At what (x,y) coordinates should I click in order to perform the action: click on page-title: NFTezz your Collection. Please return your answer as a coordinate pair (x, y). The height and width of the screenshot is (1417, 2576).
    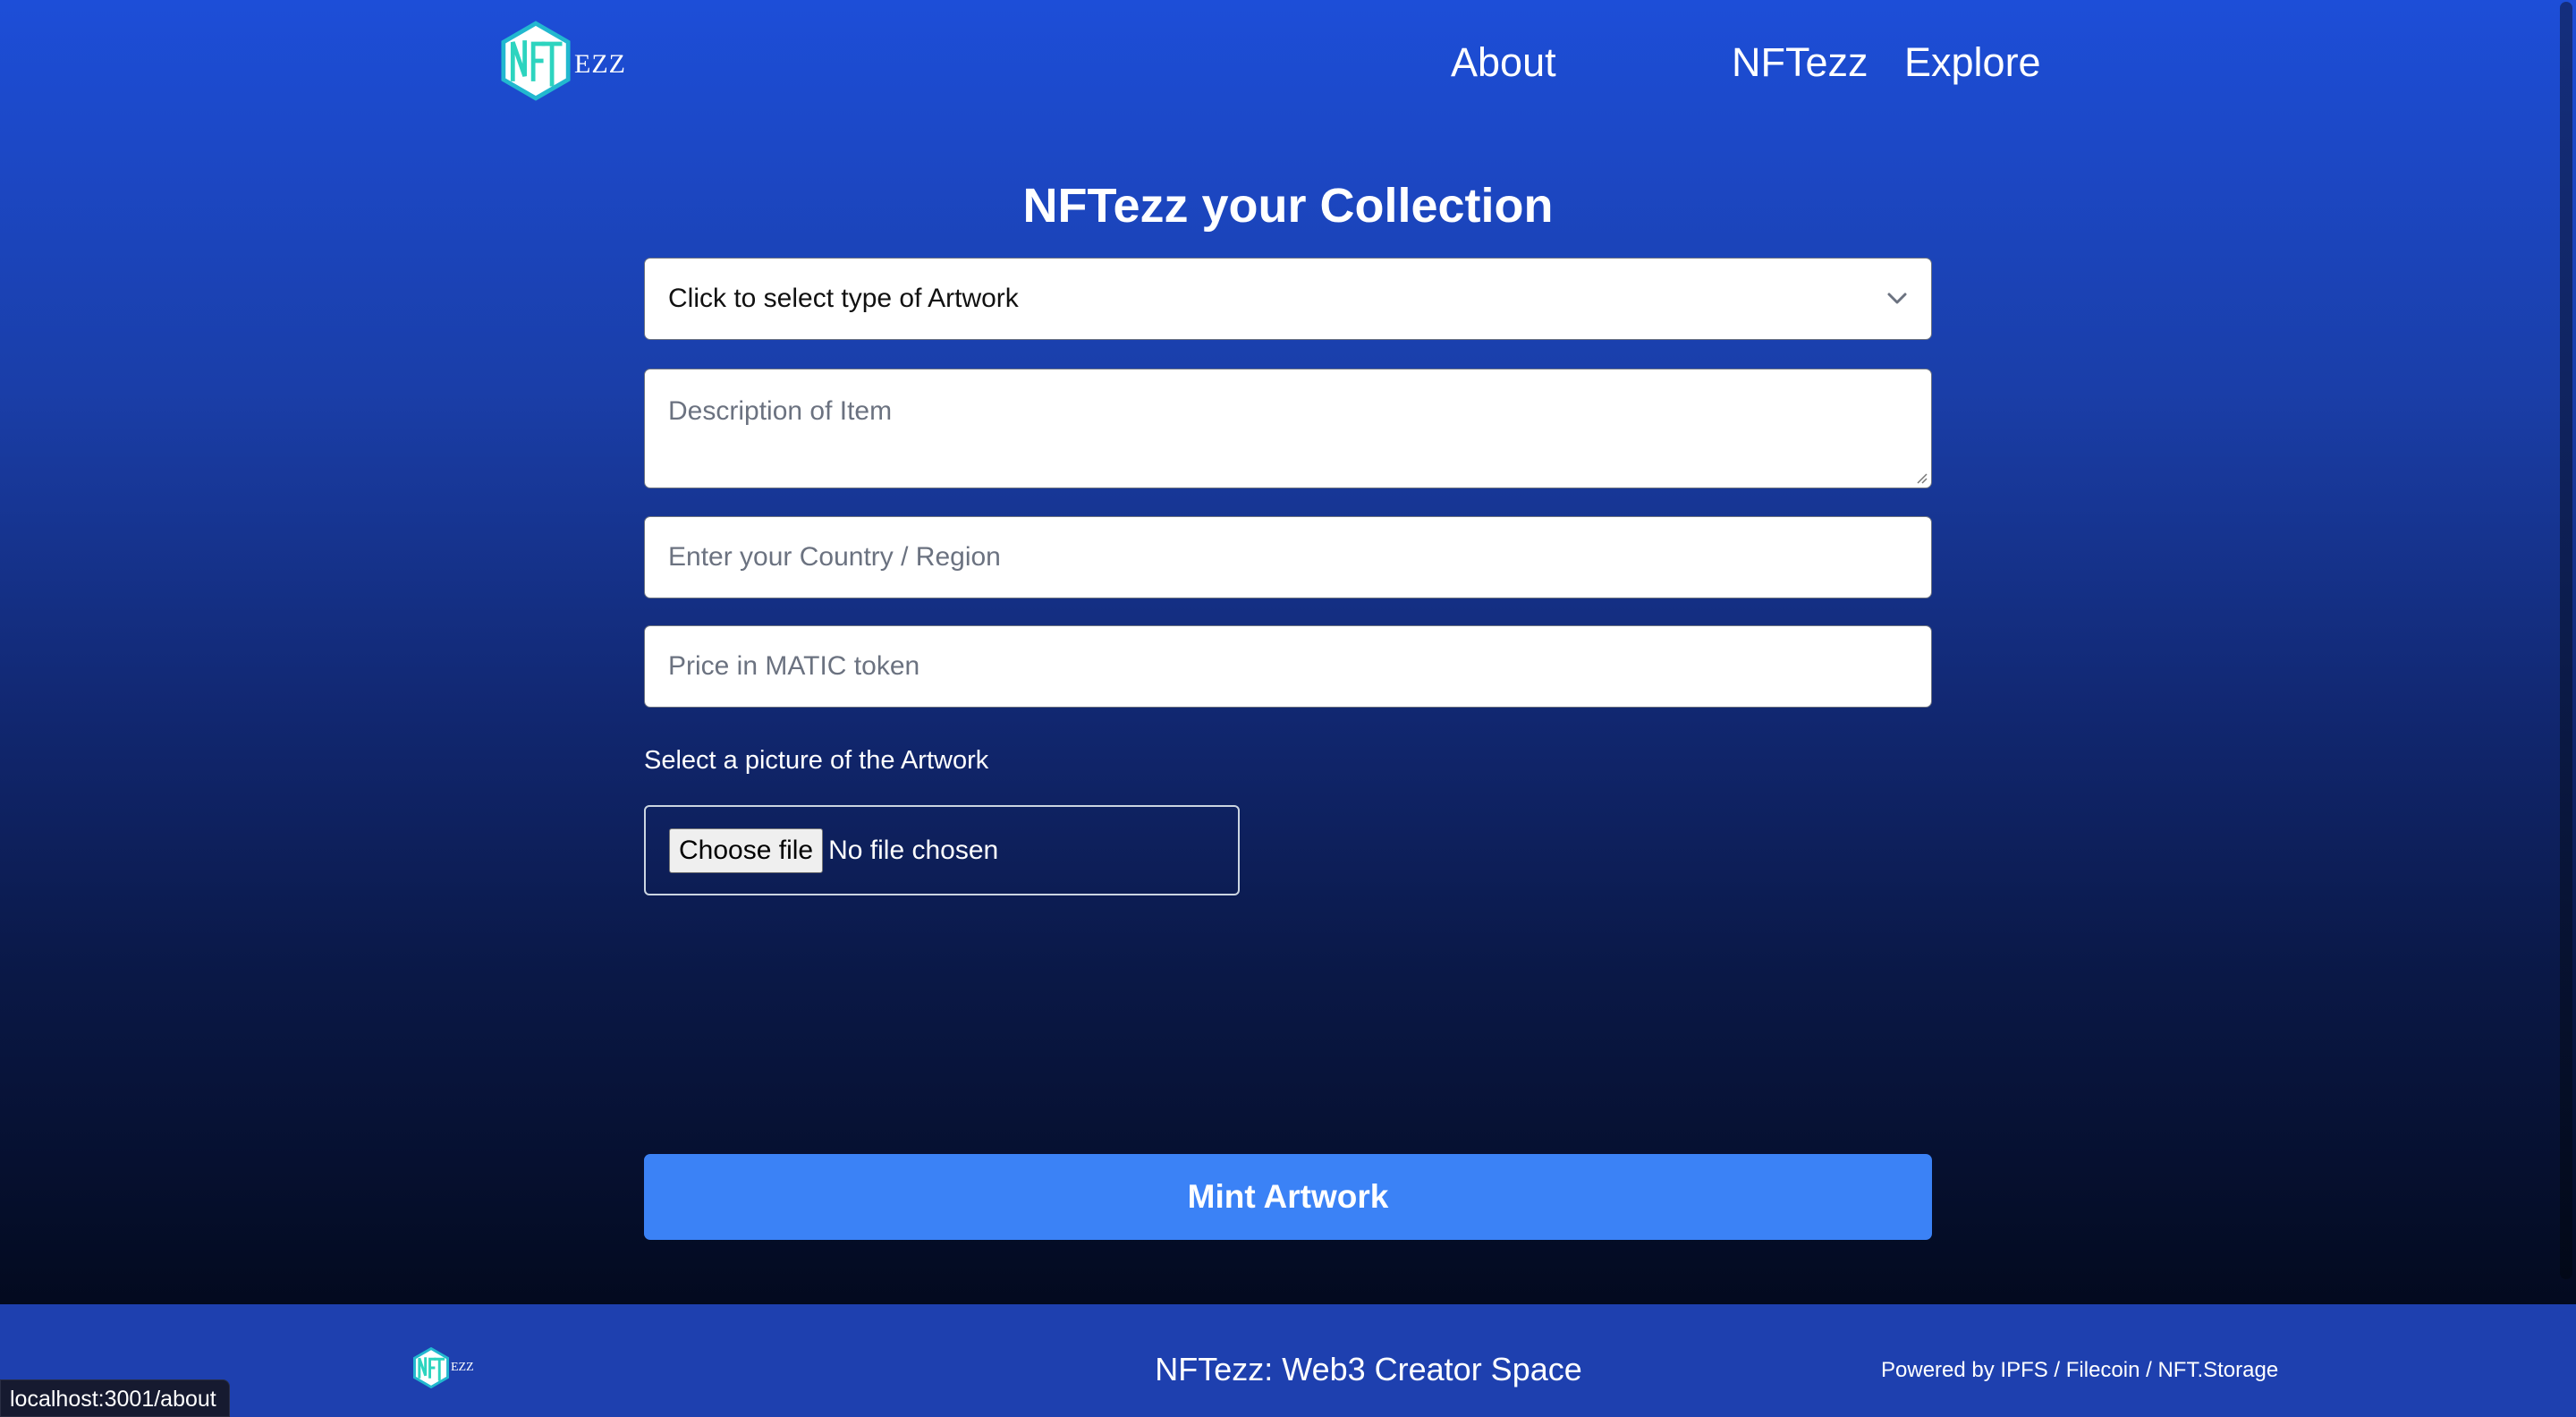
    Looking at the image, I should click on (1288, 206).